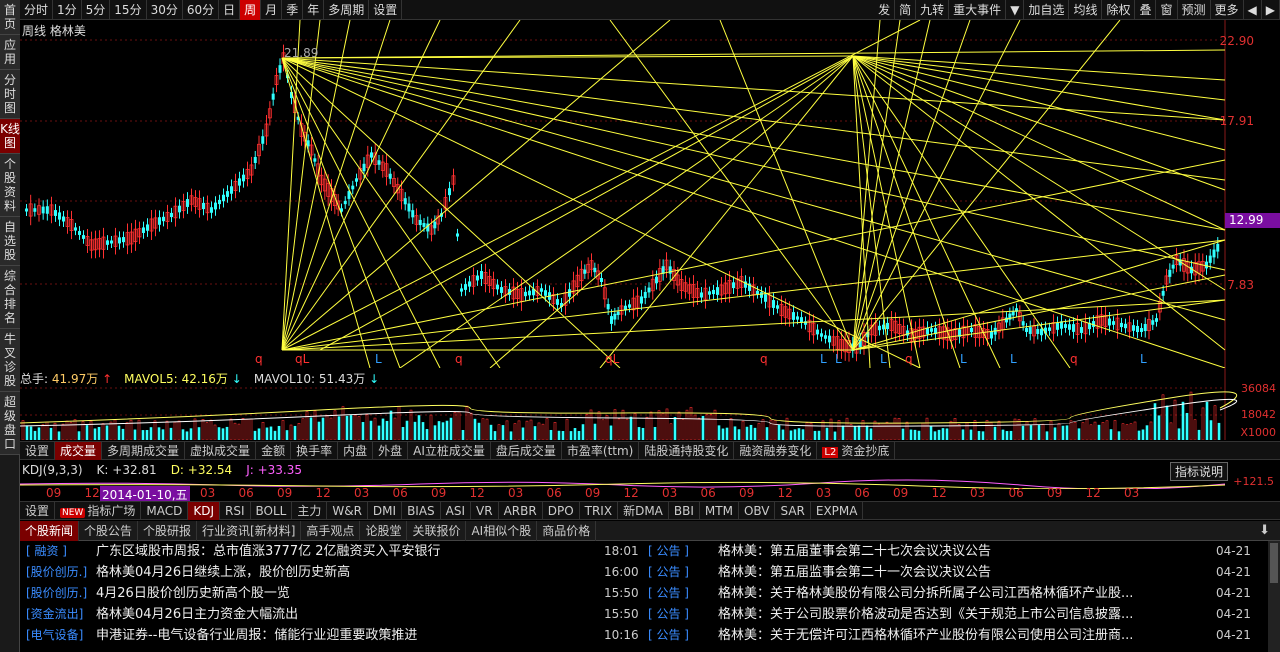 This screenshot has height=652, width=1280. What do you see at coordinates (1167, 10) in the screenshot?
I see `toolbar-button: 窗` at bounding box center [1167, 10].